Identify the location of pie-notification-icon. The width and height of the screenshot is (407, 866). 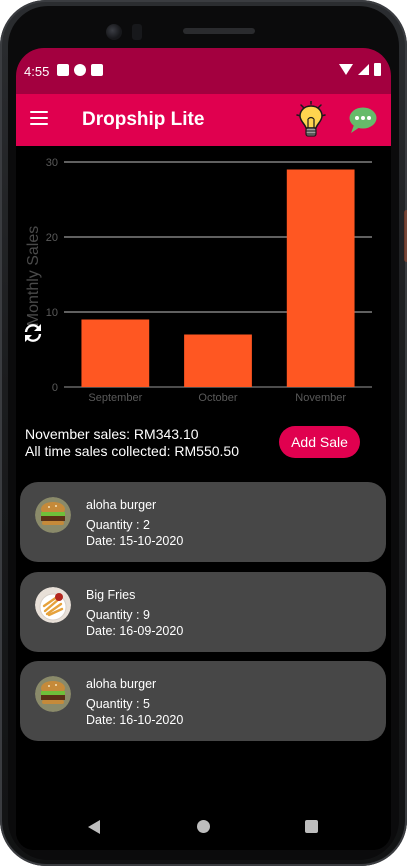
(80, 70).